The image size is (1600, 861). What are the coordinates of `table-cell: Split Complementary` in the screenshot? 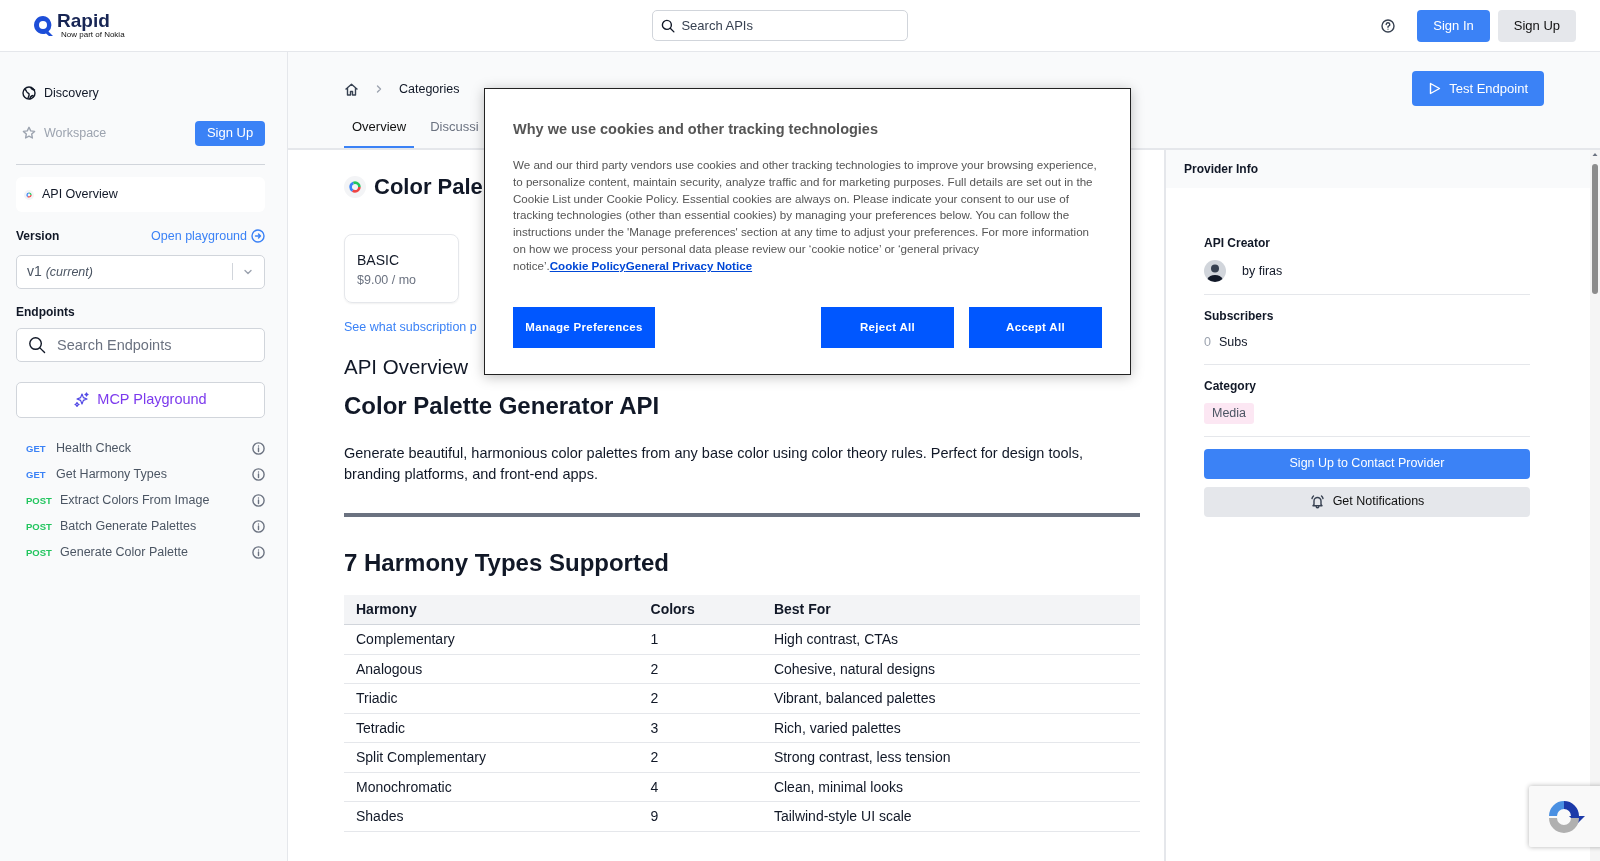 It's located at (491, 757).